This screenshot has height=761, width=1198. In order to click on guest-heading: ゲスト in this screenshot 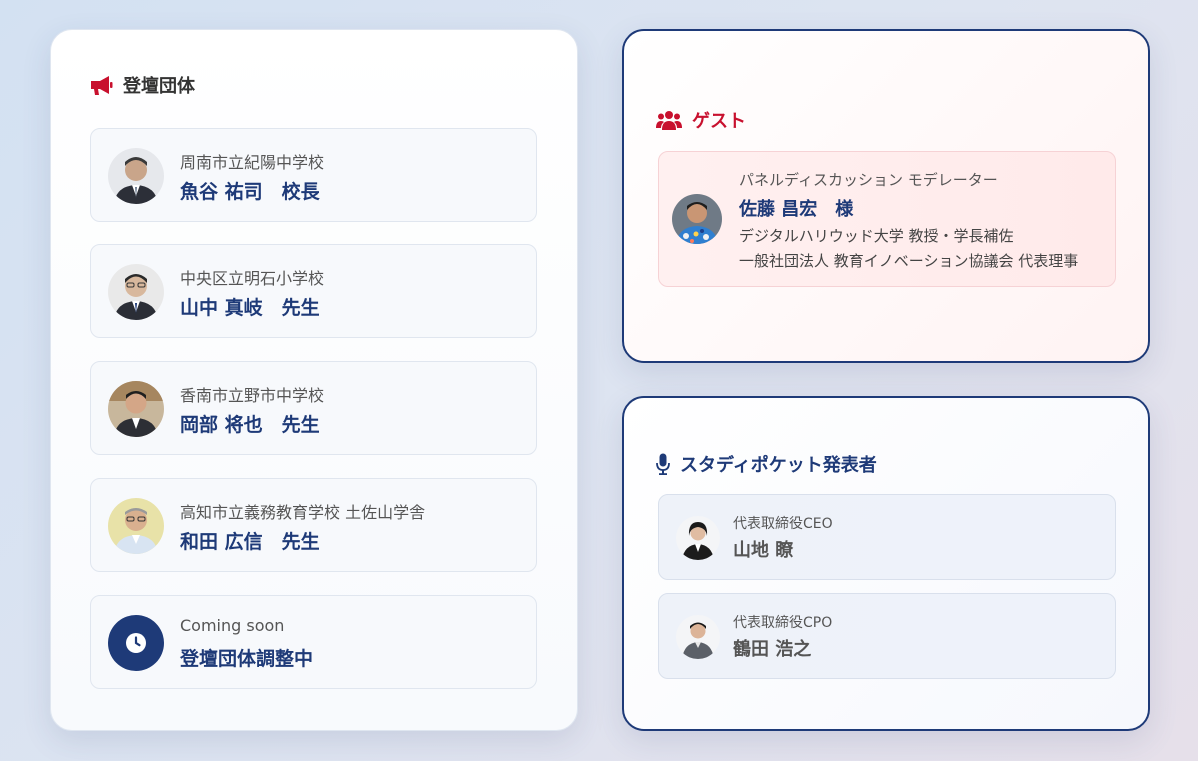, I will do `click(701, 120)`.